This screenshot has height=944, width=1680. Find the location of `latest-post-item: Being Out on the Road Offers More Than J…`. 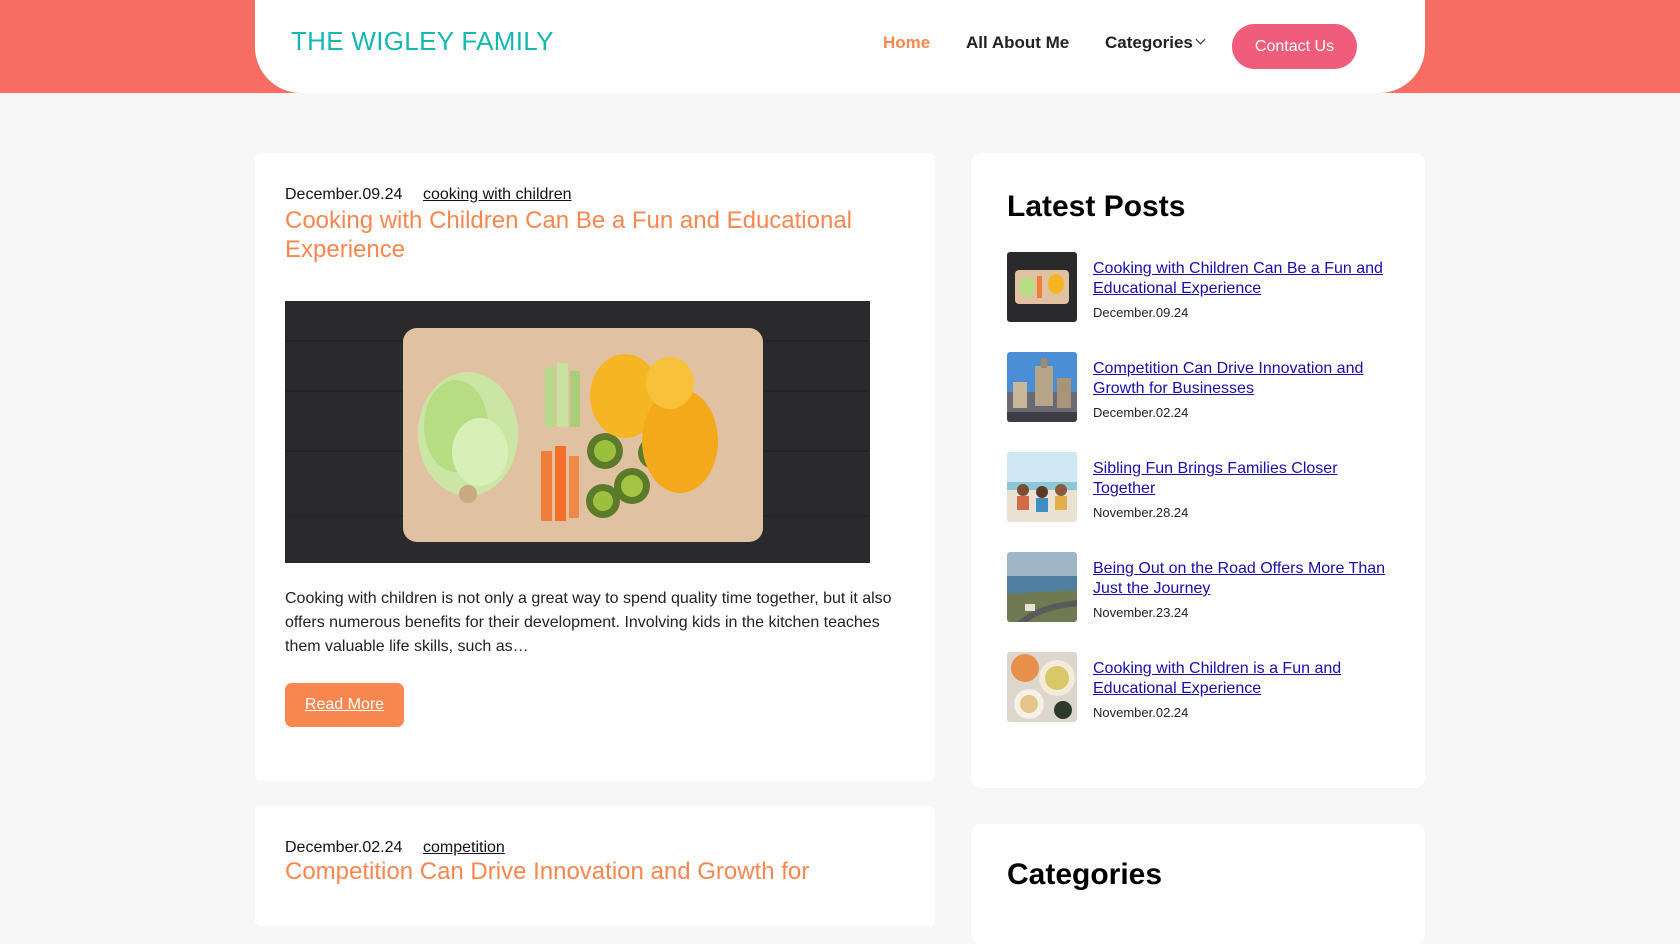

latest-post-item: Being Out on the Road Offers More Than J… is located at coordinates (1202, 587).